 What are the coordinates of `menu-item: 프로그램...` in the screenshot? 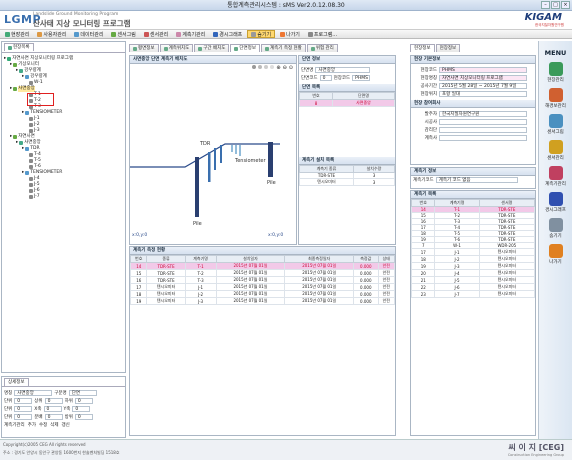 It's located at (322, 34).